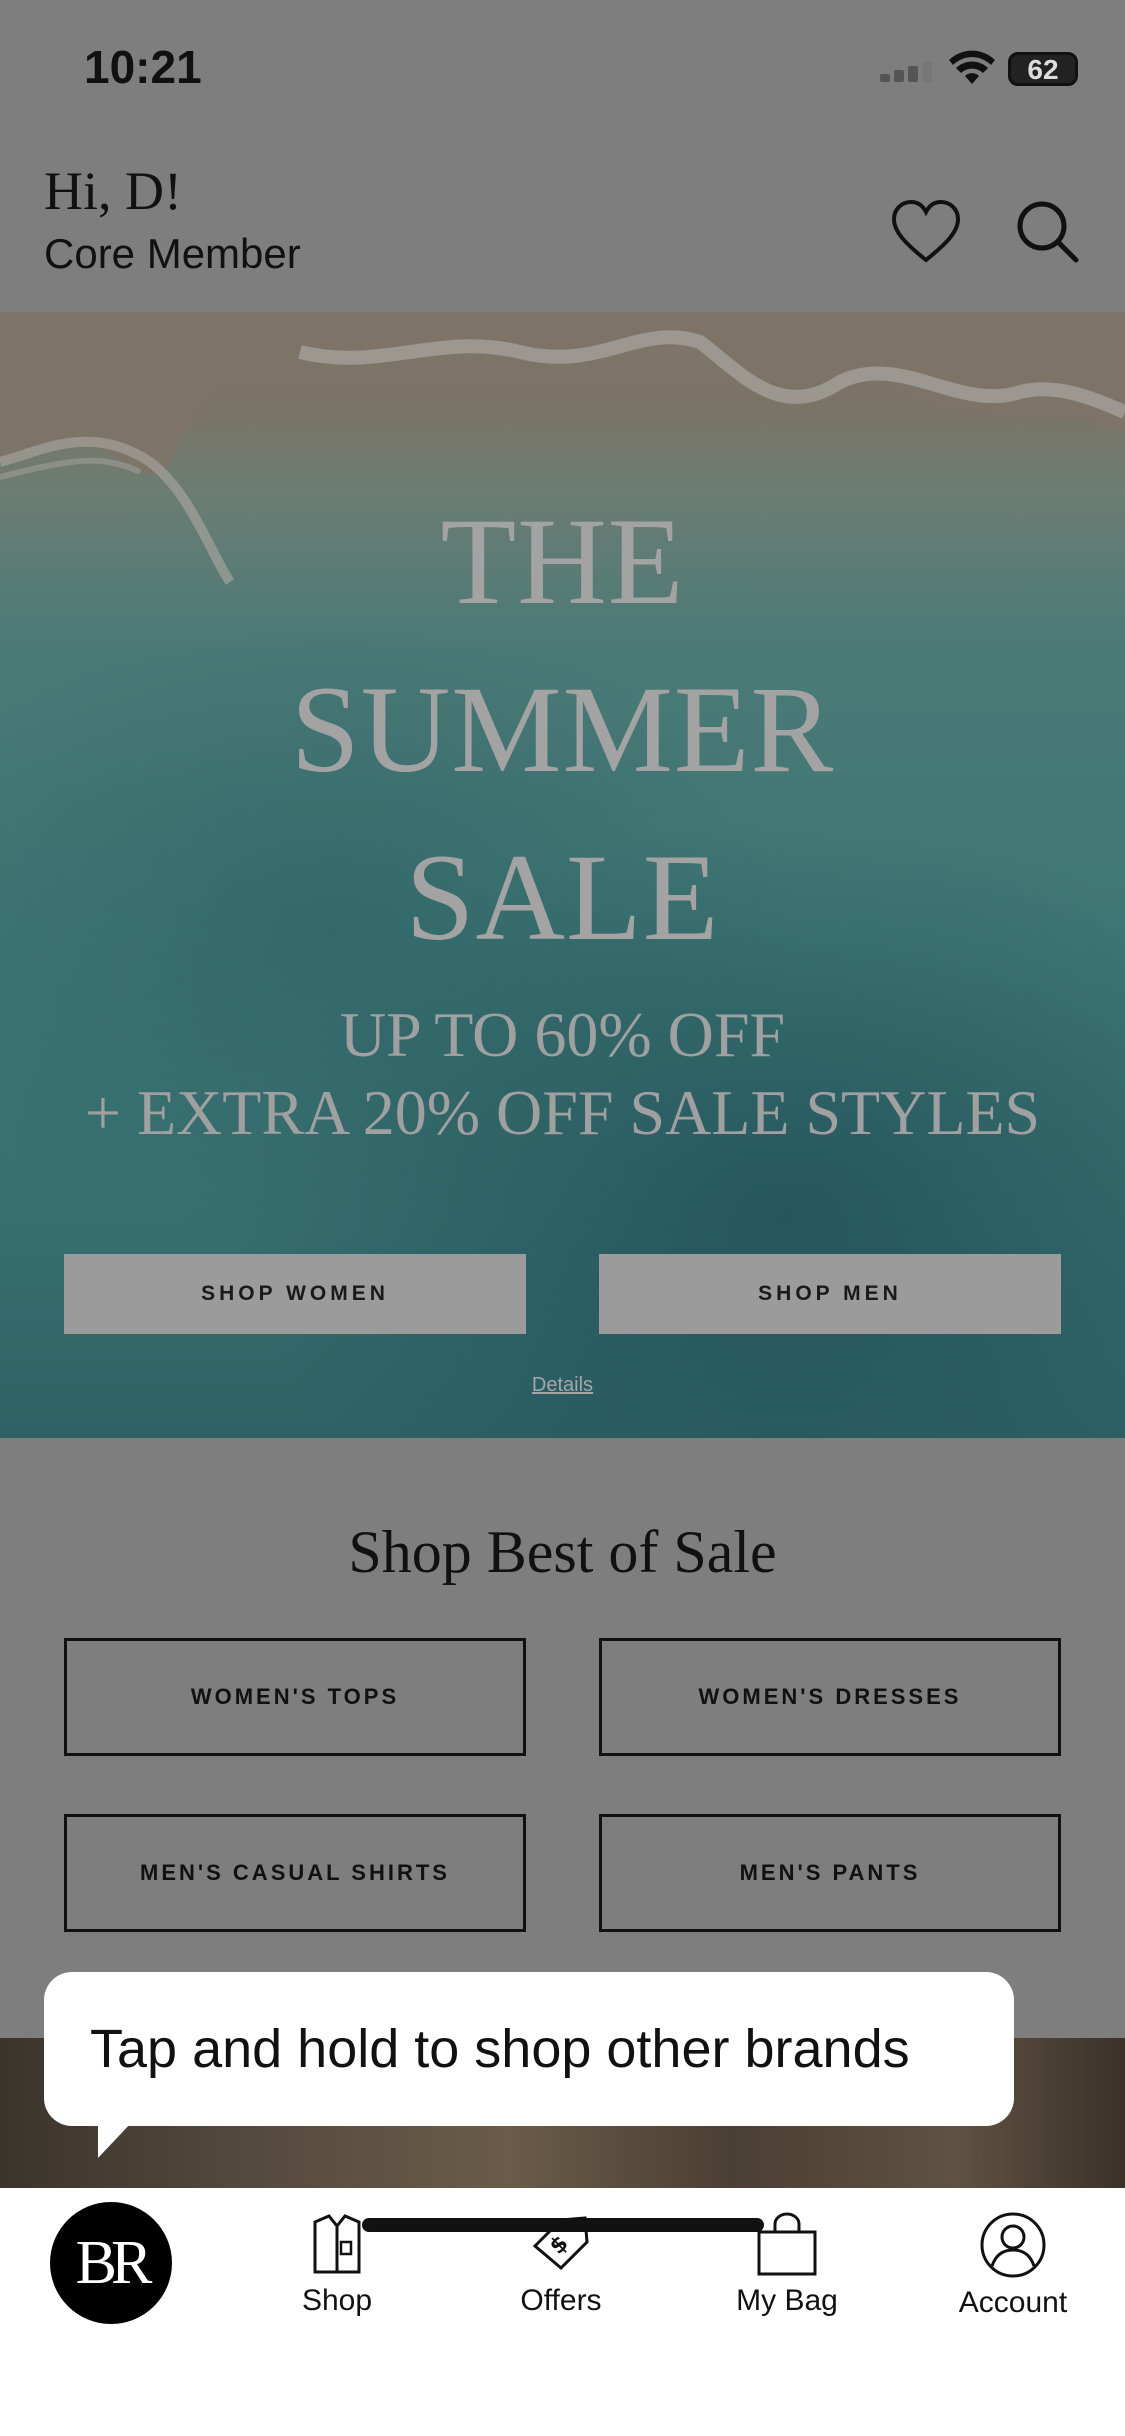 This screenshot has width=1125, height=2436. I want to click on brand-switch-tooltip: Tap and hold to shop other brands, so click(529, 2049).